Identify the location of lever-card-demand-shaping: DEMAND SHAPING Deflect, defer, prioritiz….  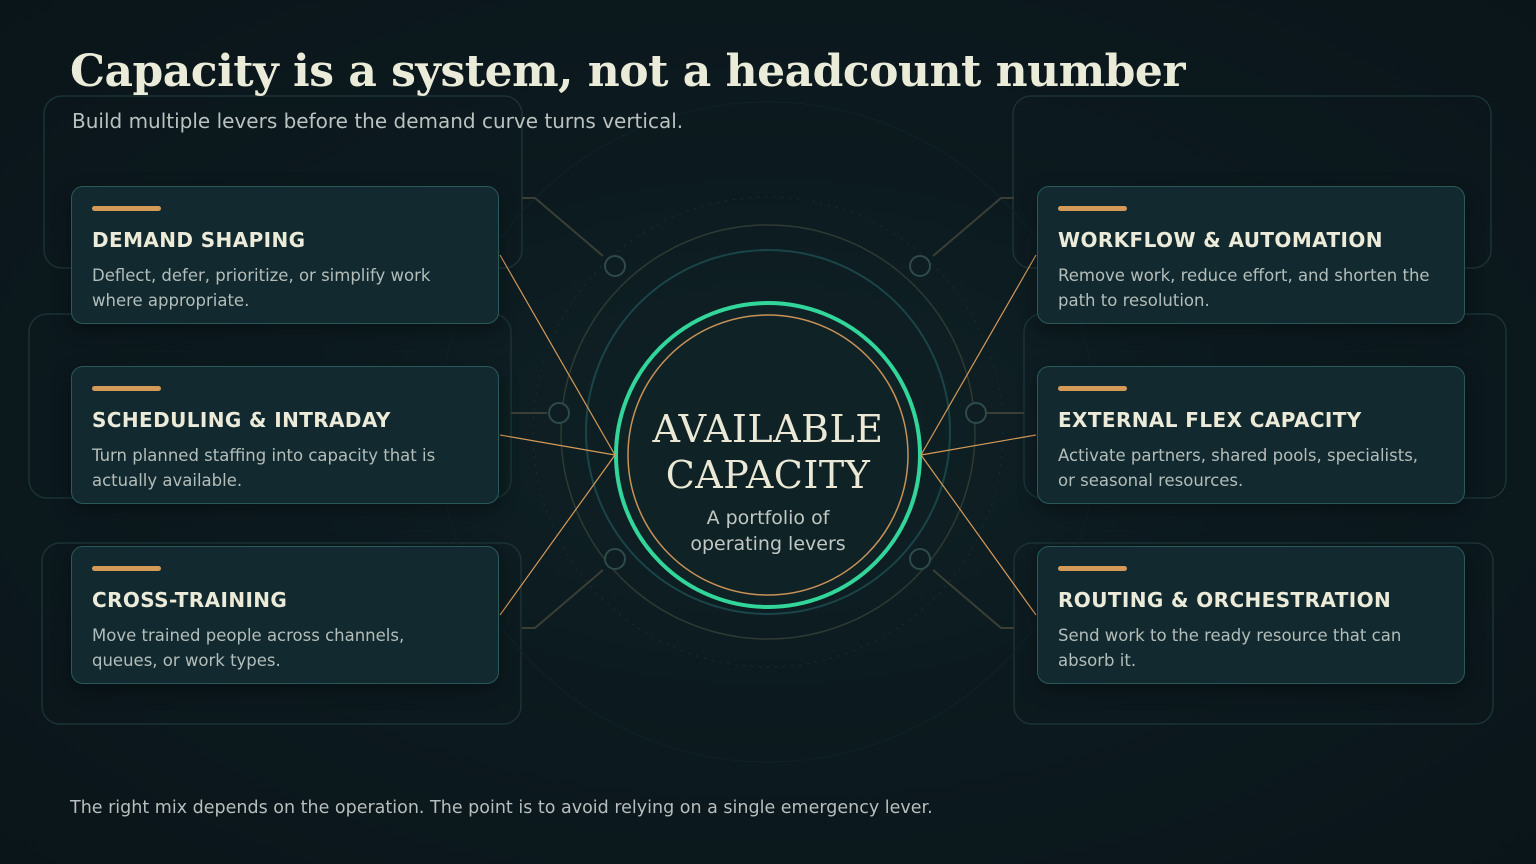
(285, 255).